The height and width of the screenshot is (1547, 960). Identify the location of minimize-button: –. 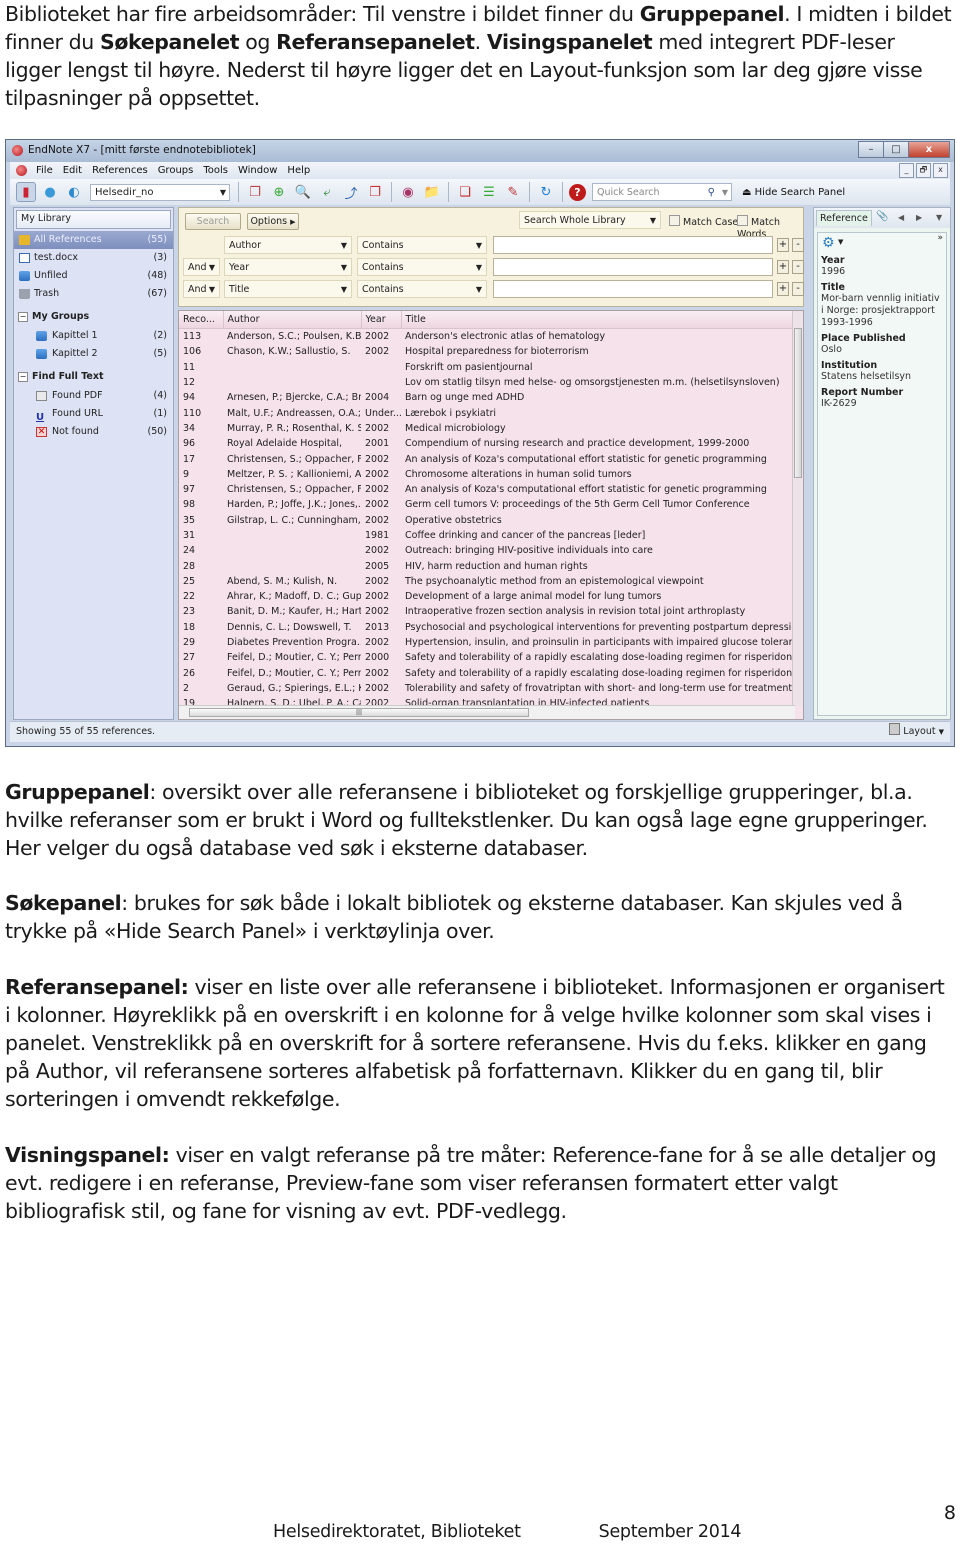
(871, 149).